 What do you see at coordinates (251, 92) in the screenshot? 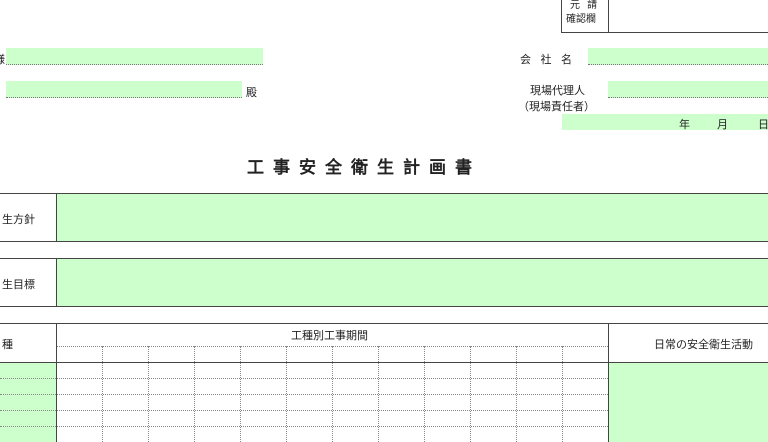
I see `addressee-suffix: 殿` at bounding box center [251, 92].